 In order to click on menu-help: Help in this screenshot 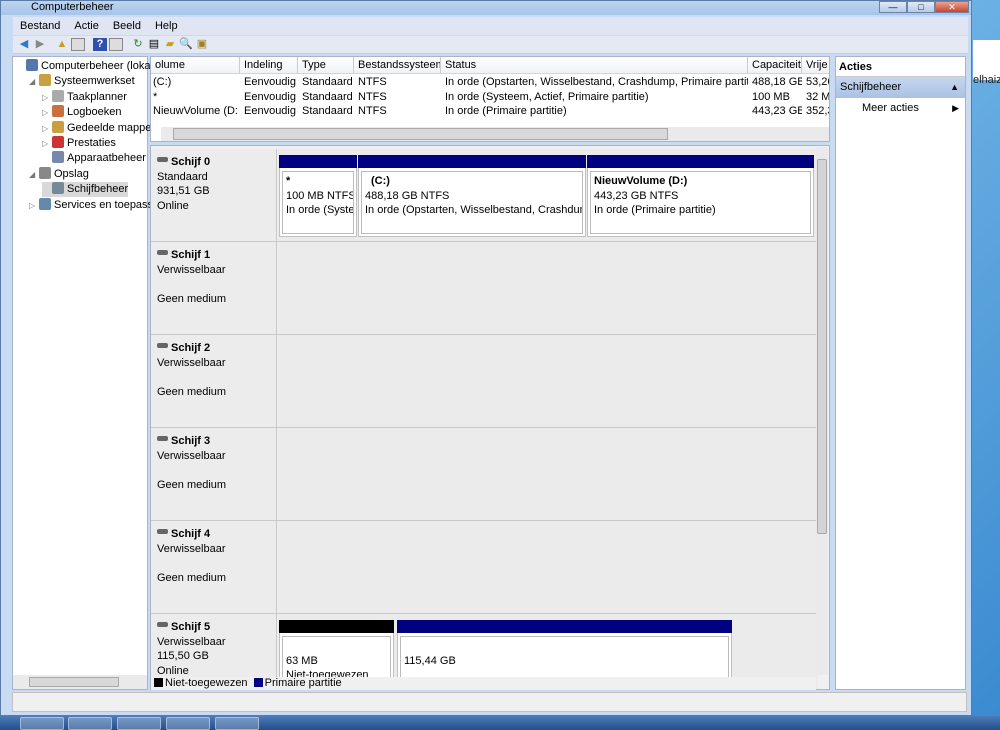, I will do `click(166, 26)`.